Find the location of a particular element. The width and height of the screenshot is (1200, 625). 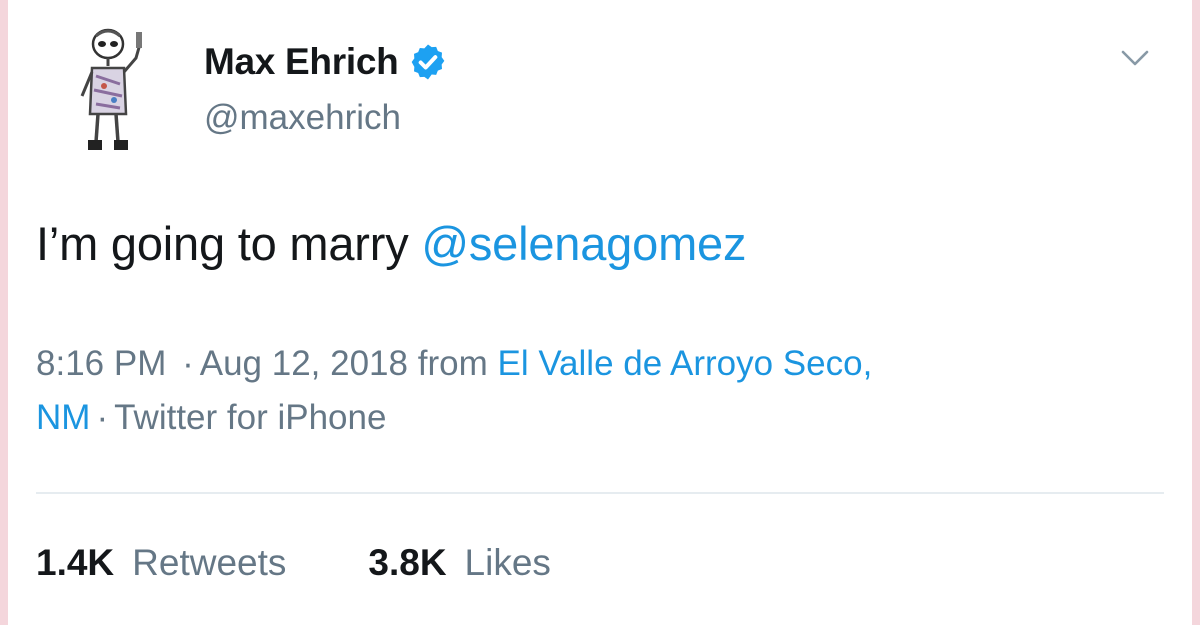

tweet-date: Aug 12, 2018 is located at coordinates (304, 363).